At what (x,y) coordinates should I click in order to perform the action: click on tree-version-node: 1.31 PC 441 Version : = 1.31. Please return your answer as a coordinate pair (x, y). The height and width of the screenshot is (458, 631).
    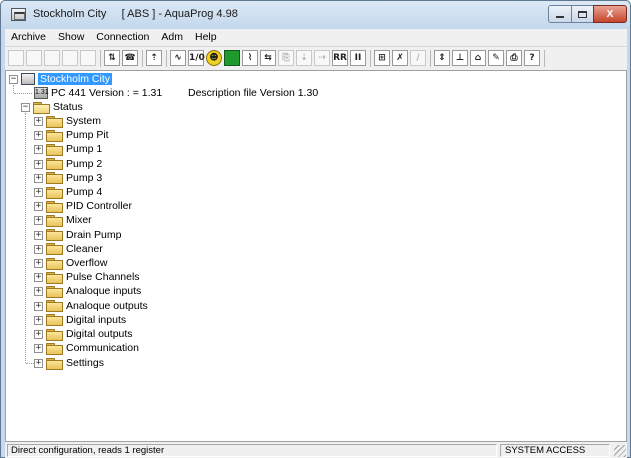
    Looking at the image, I should click on (98, 93).